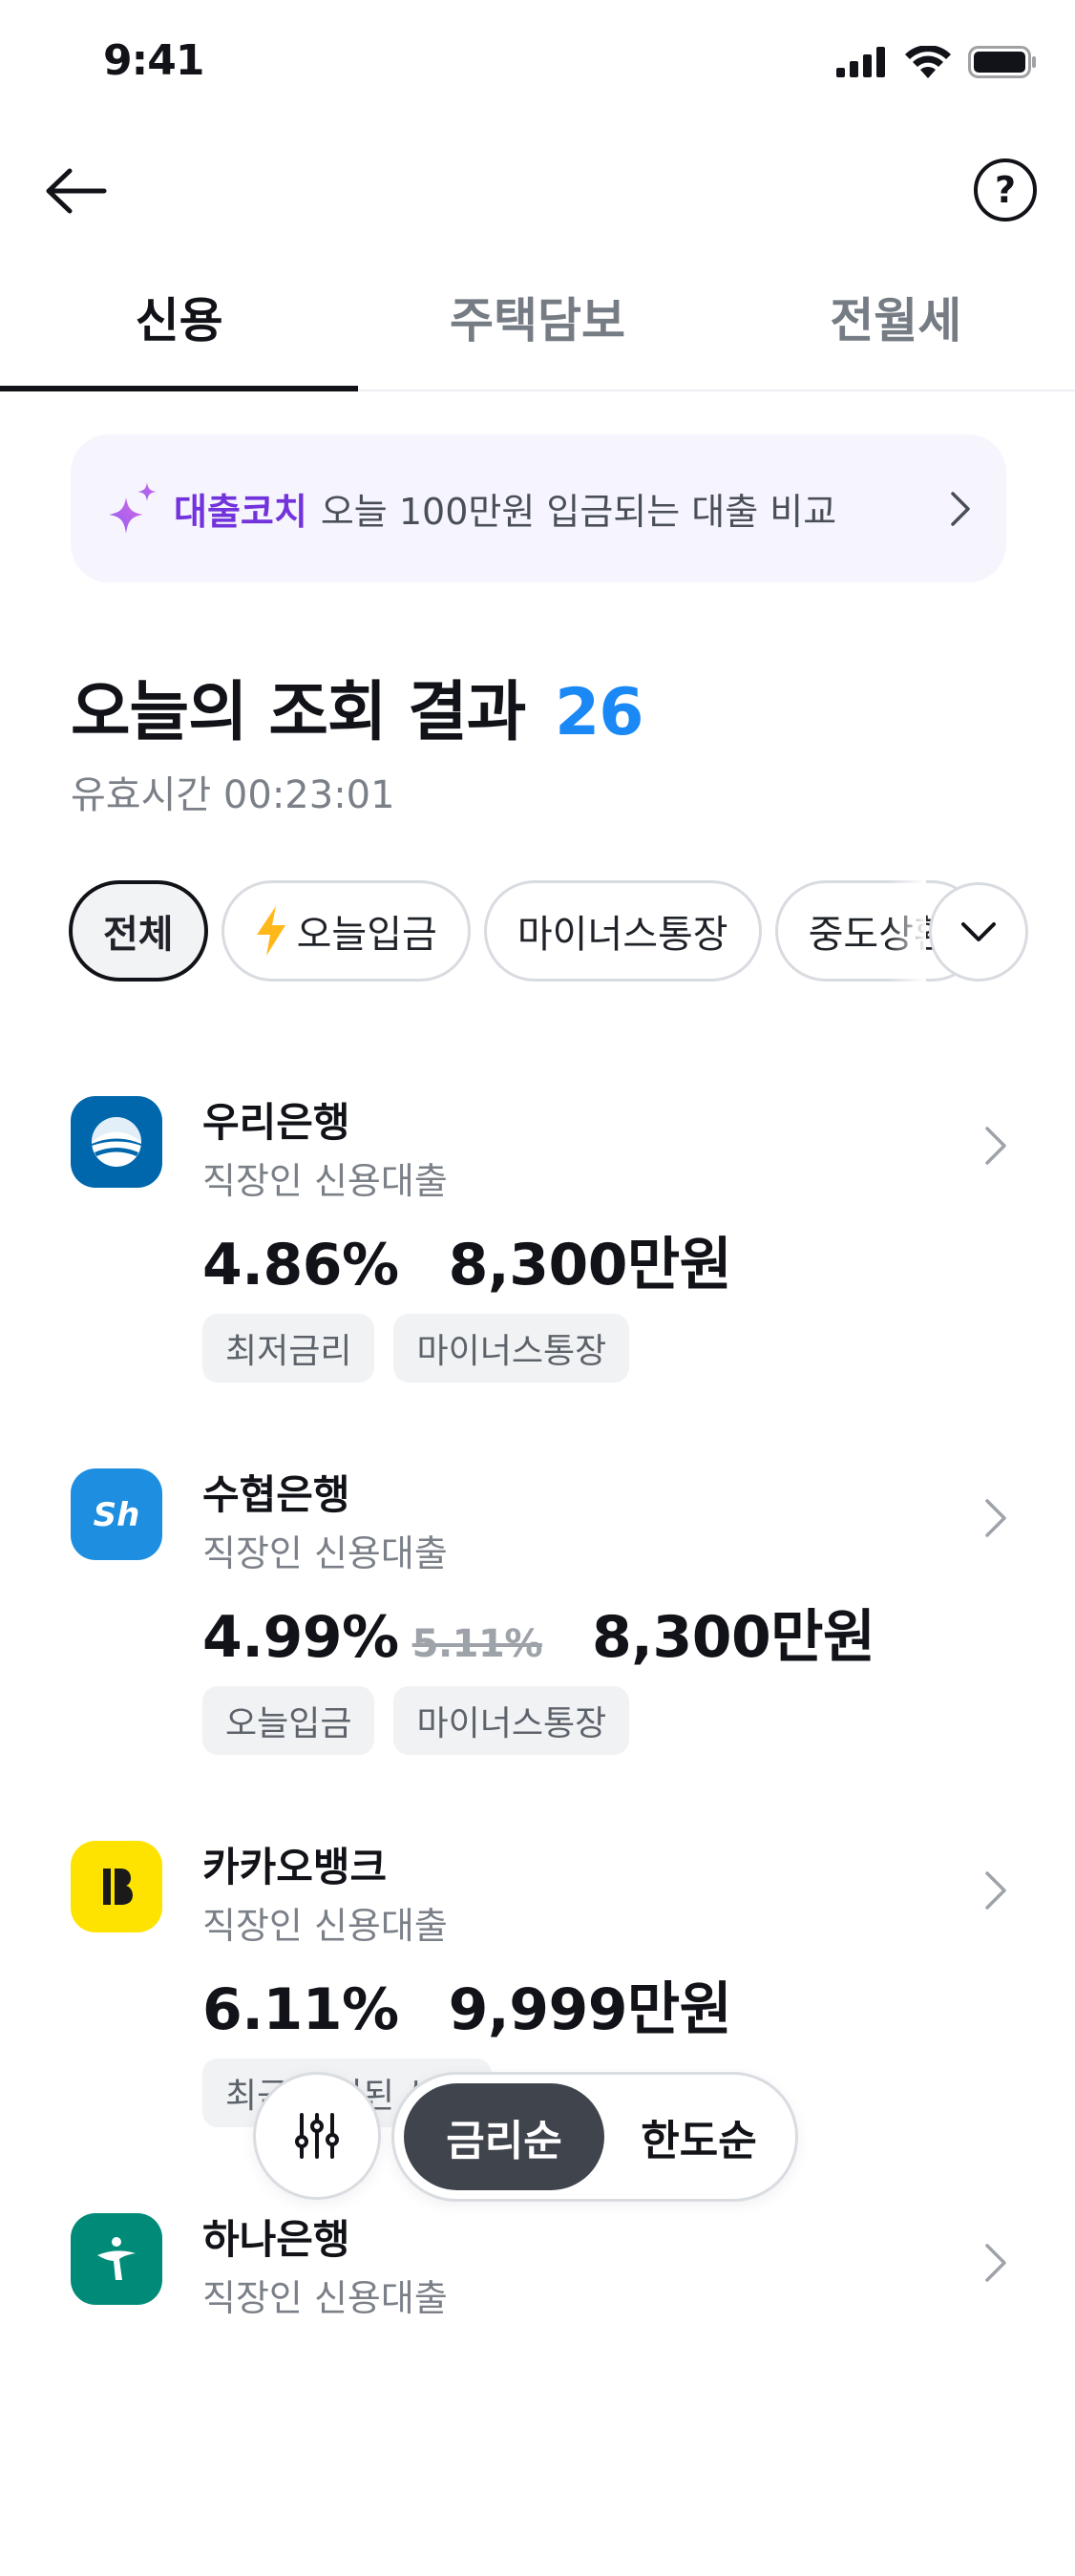 Image resolution: width=1075 pixels, height=2576 pixels. What do you see at coordinates (276, 1122) in the screenshot?
I see `bank-name: 우리은행` at bounding box center [276, 1122].